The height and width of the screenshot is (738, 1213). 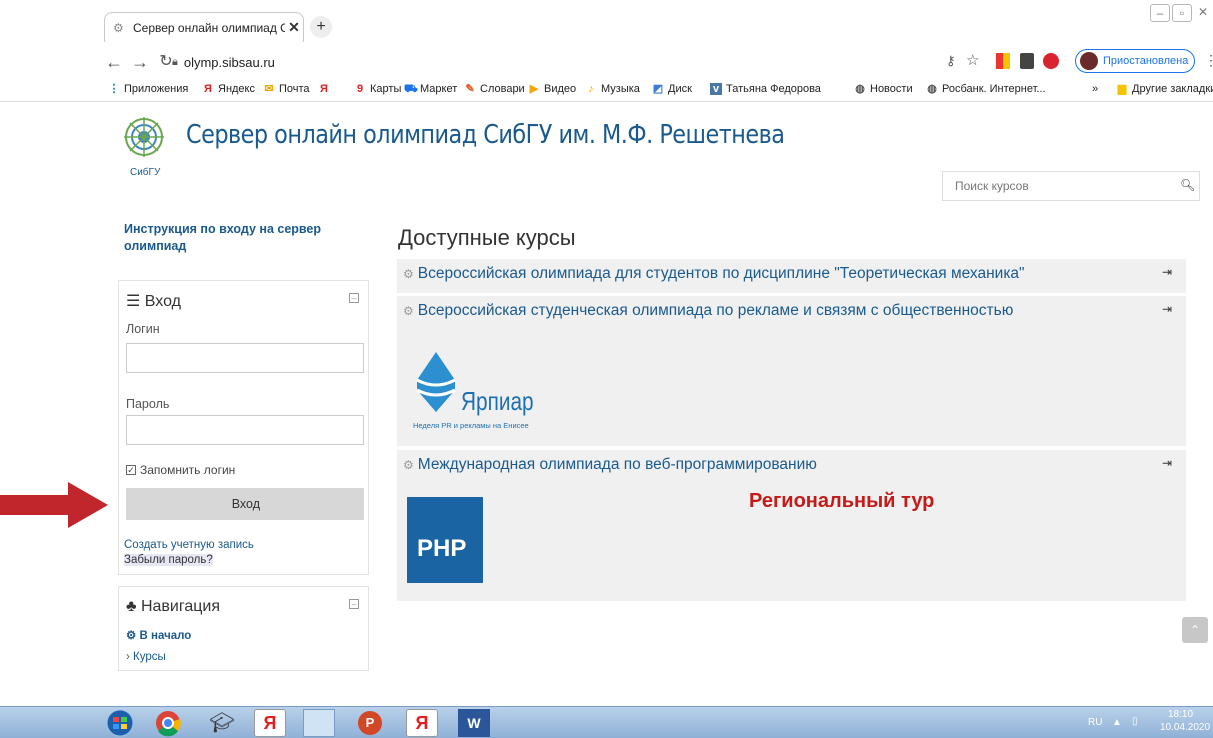 What do you see at coordinates (1195, 630) in the screenshot?
I see `scroll-to-top-button: ⌃` at bounding box center [1195, 630].